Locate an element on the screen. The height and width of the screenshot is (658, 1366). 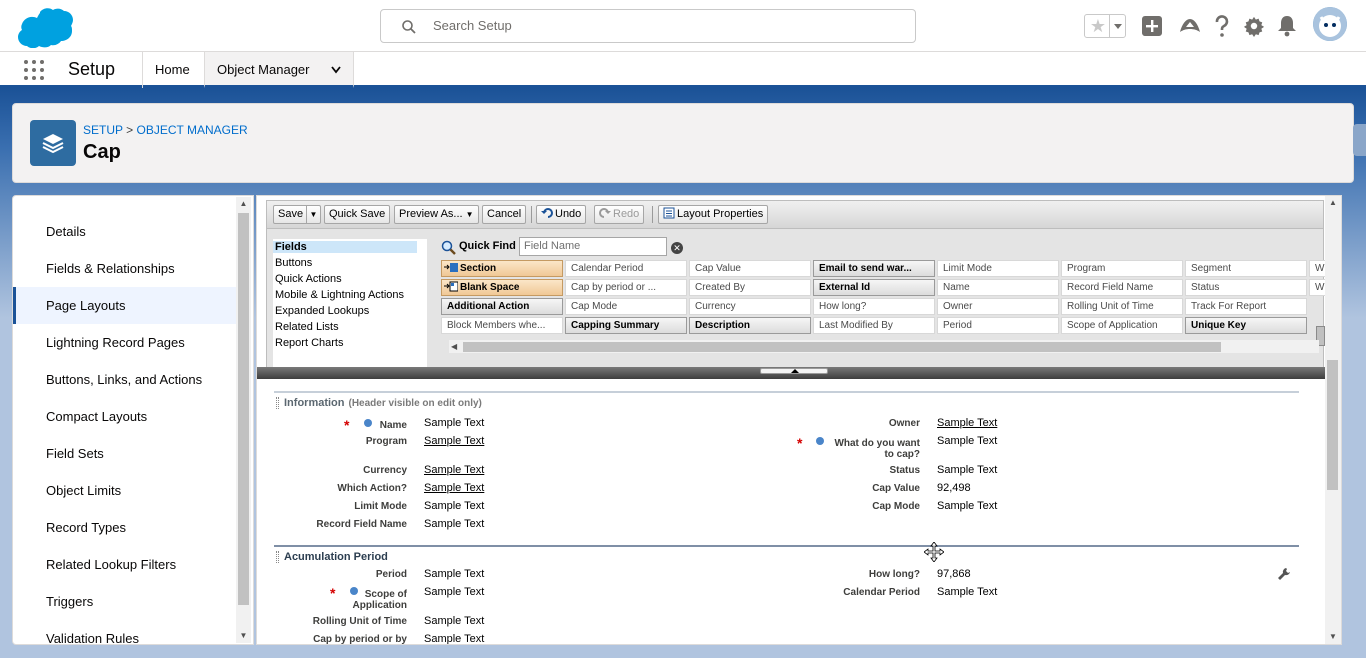
save-button: Save ▼ is located at coordinates (297, 214).